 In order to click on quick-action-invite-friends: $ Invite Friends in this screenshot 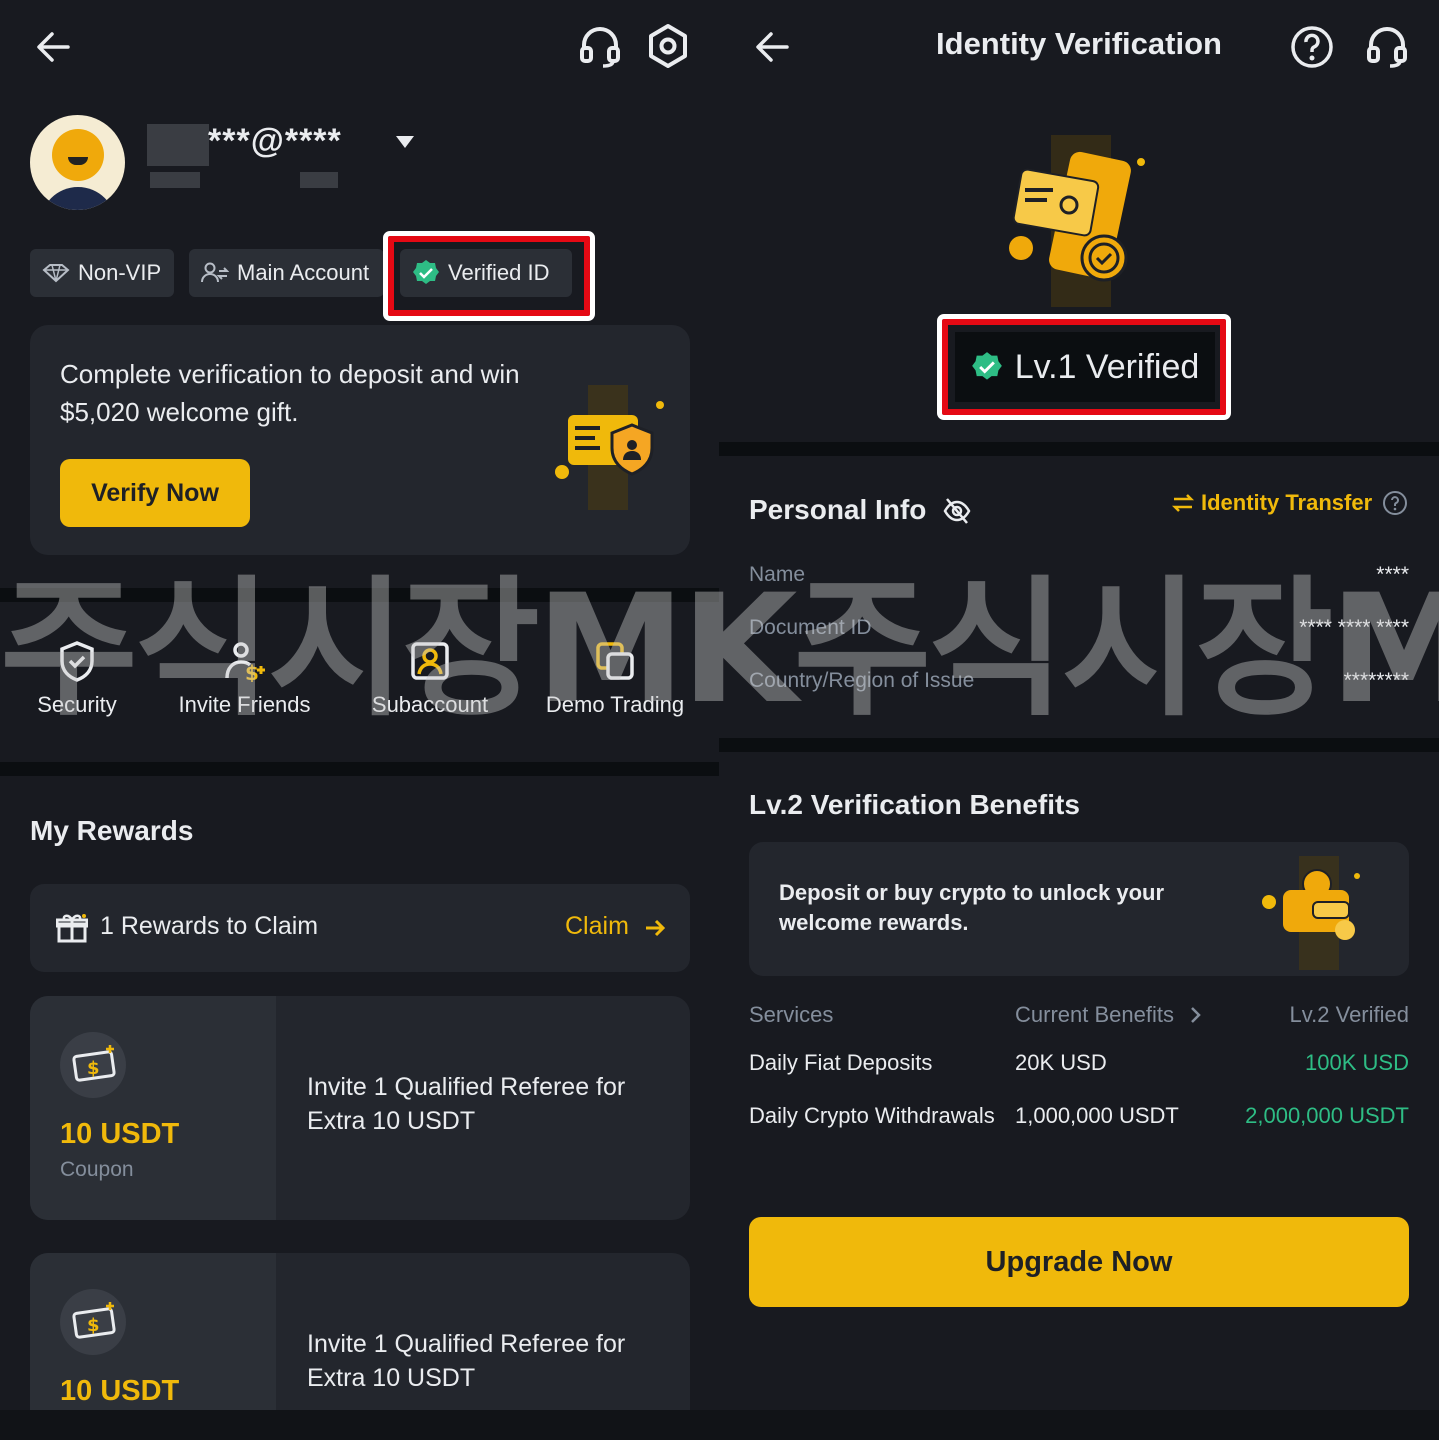, I will do `click(244, 679)`.